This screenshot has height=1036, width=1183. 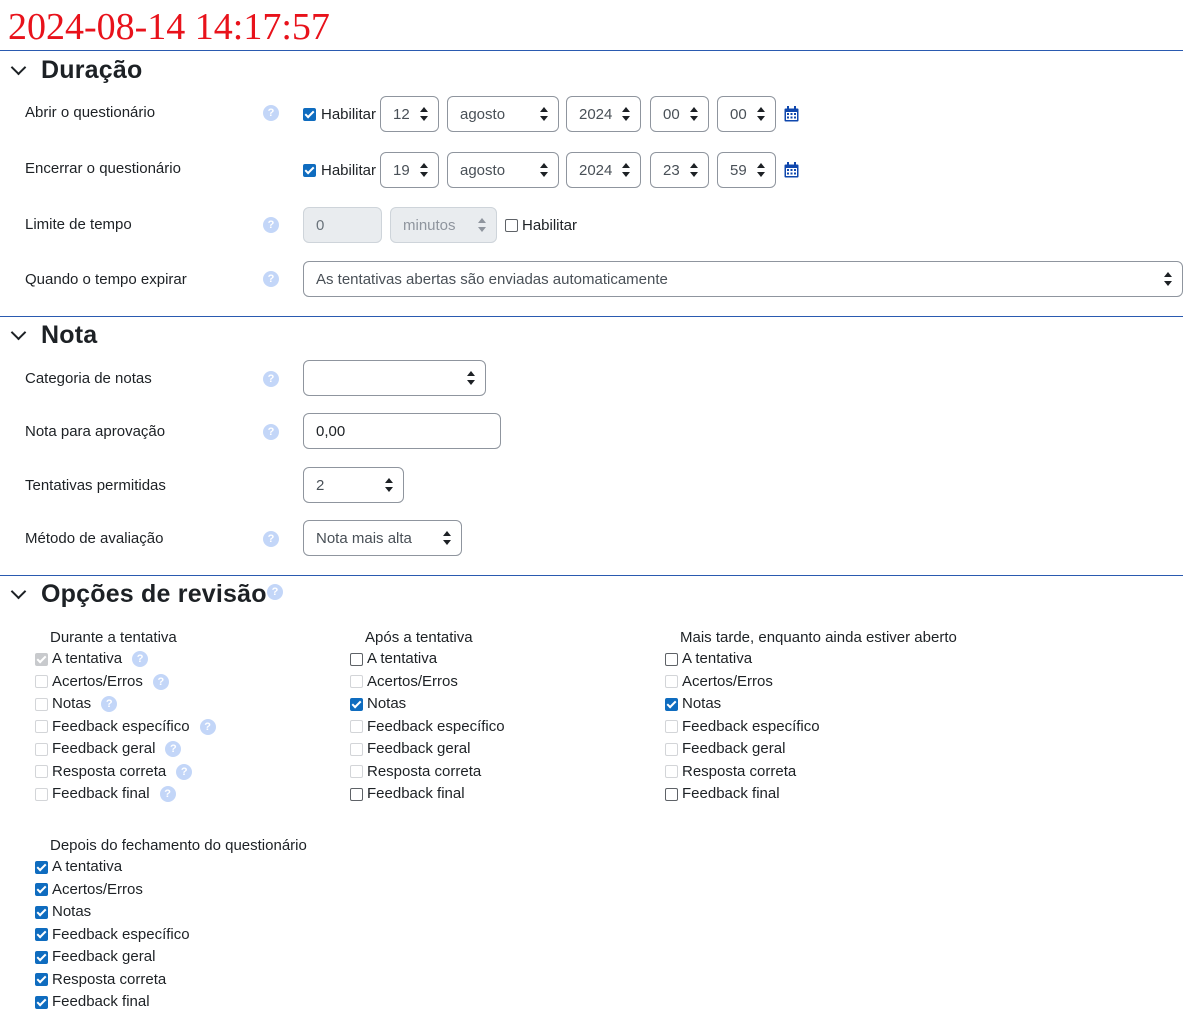 What do you see at coordinates (746, 170) in the screenshot?
I see `encerrar-minute-select: 59` at bounding box center [746, 170].